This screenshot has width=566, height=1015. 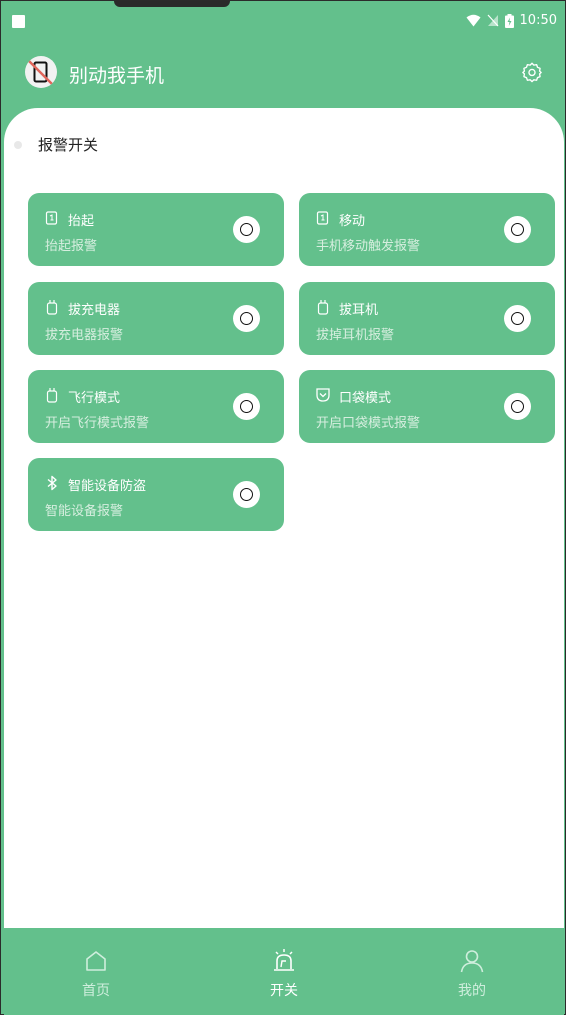 What do you see at coordinates (156, 406) in the screenshot?
I see `alarm-card-airplane: 飞行模式 开启飞行模式报警` at bounding box center [156, 406].